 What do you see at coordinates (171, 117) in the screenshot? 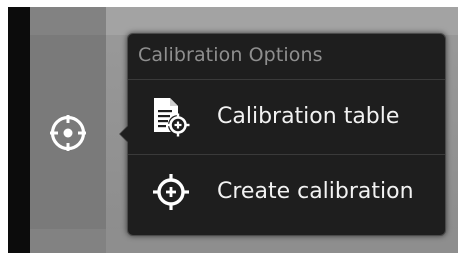
I see `calibration-table-icon` at bounding box center [171, 117].